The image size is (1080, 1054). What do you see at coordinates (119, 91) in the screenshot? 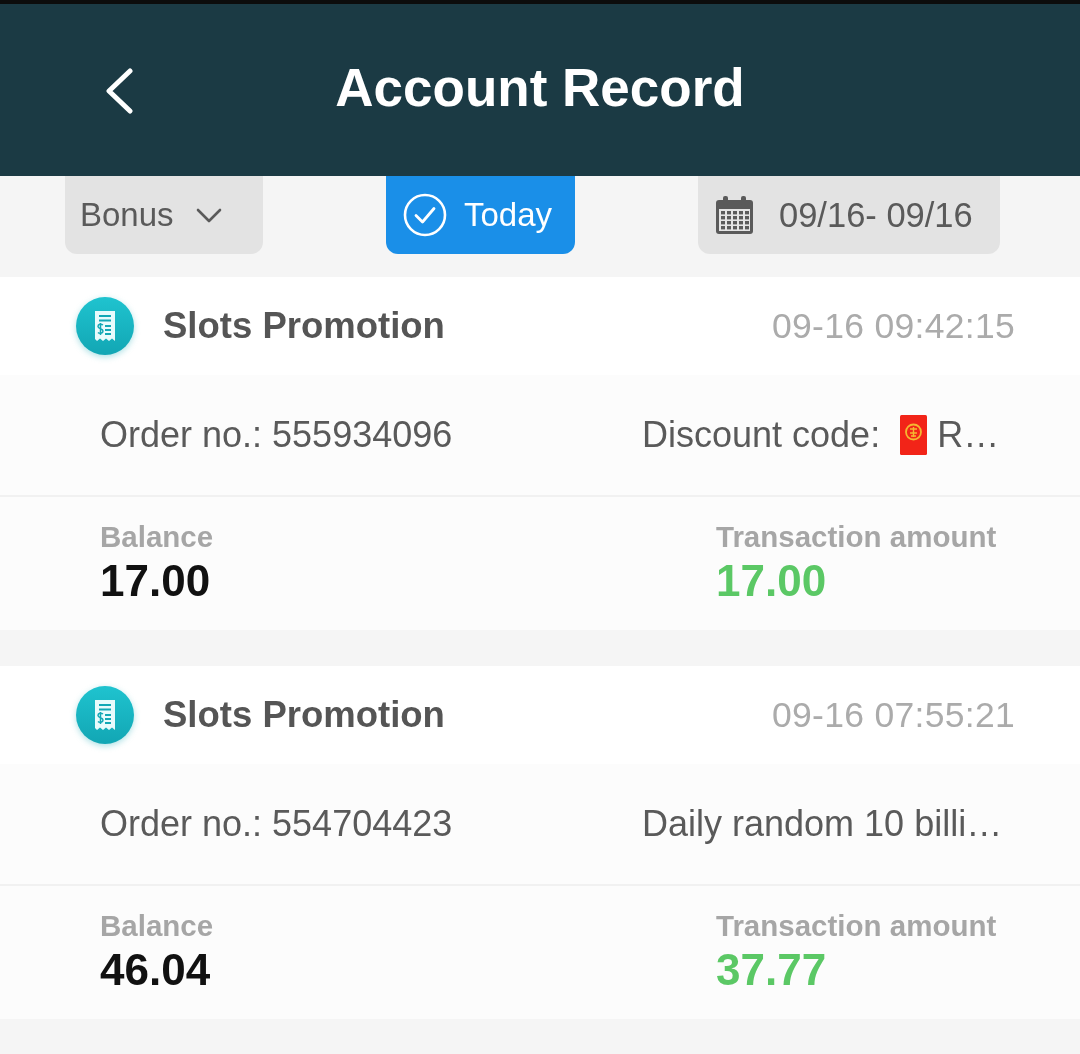
I see `back-chevron-icon` at bounding box center [119, 91].